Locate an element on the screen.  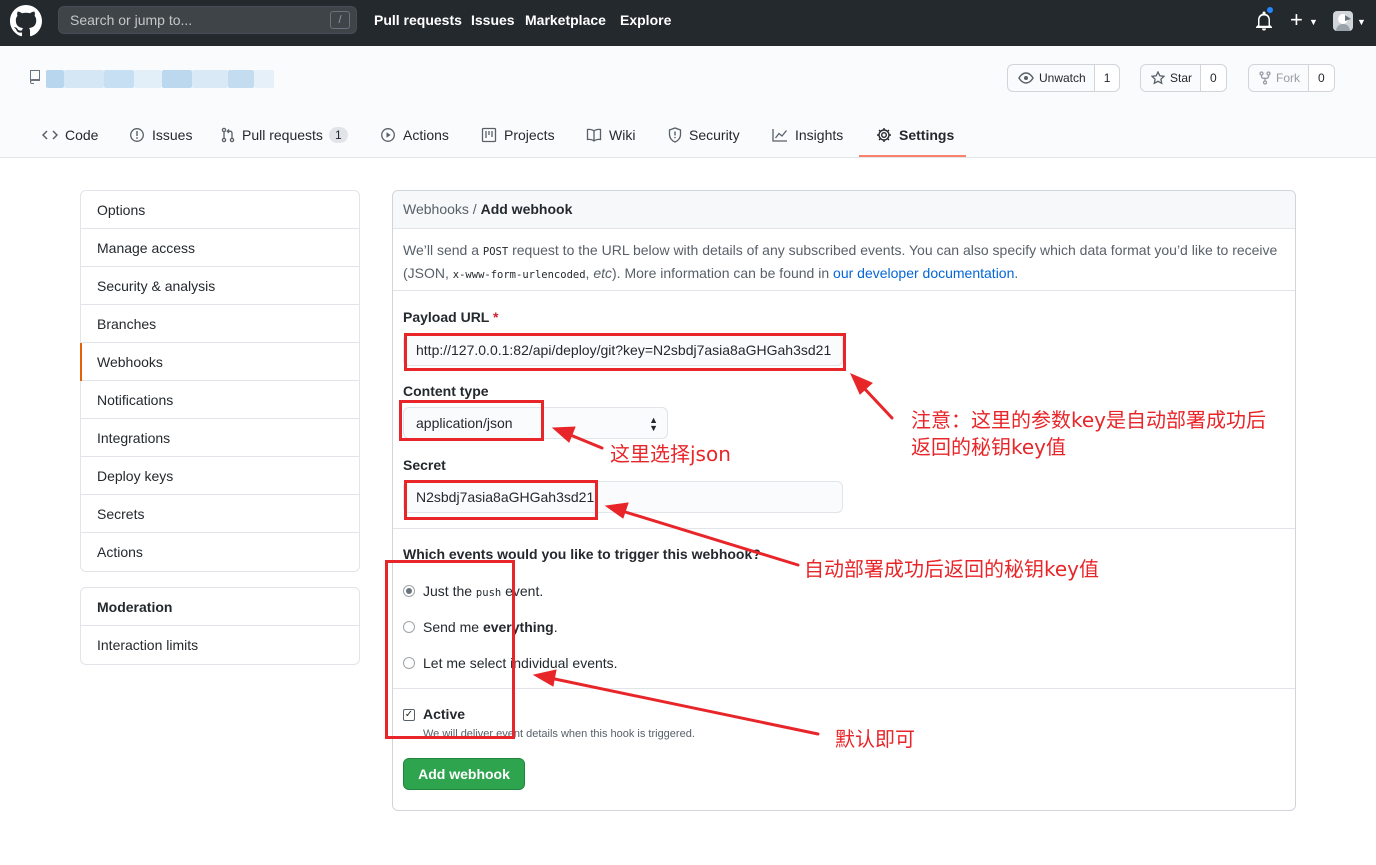
create-caret-icon: ▼ is located at coordinates (1313, 22).